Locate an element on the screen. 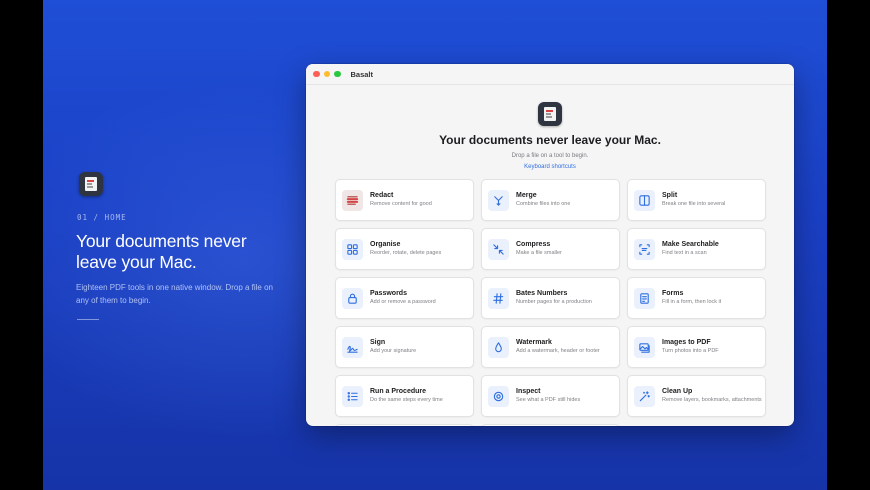  tool-description: Turn photos into a PDF is located at coordinates (690, 351).